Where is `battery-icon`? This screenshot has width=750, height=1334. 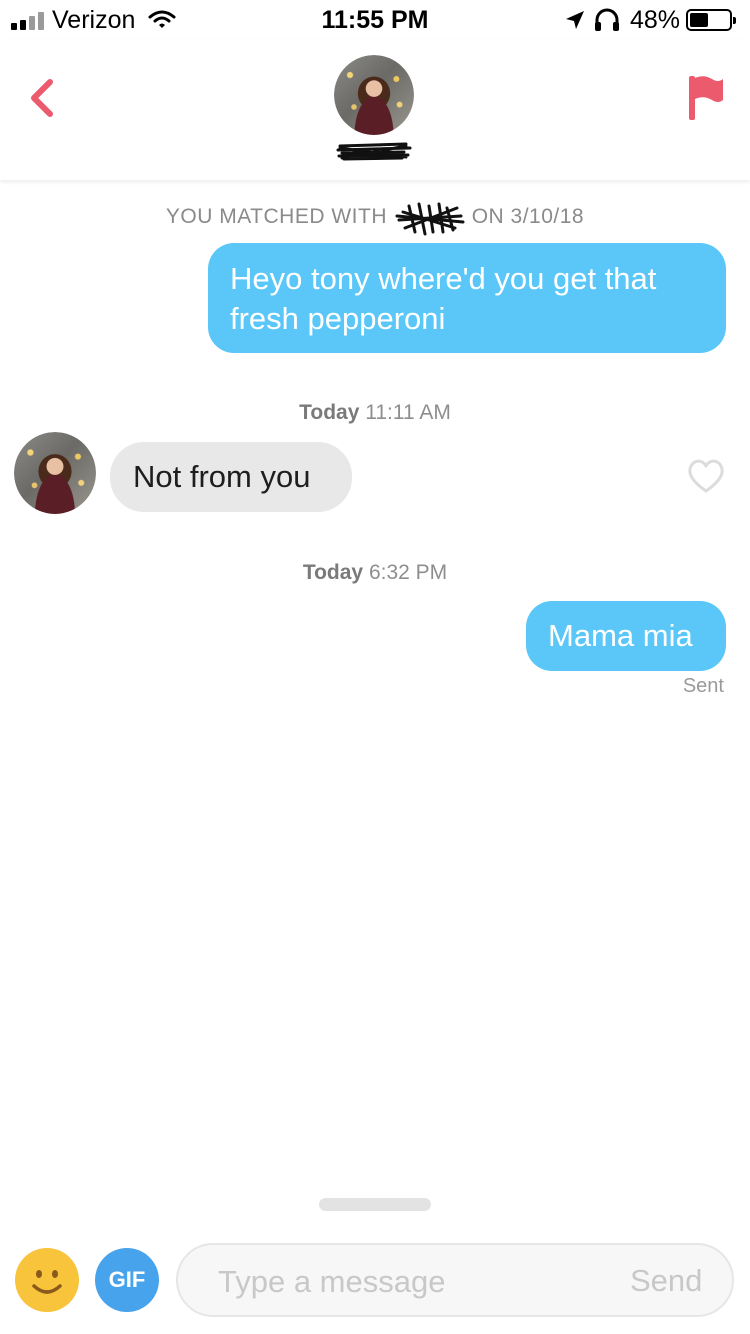
battery-icon is located at coordinates (711, 20).